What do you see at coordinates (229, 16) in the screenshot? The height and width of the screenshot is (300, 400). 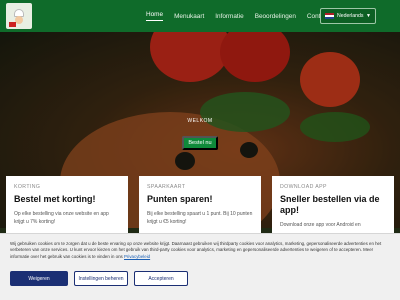 I see `nav-informatie: Informatie` at bounding box center [229, 16].